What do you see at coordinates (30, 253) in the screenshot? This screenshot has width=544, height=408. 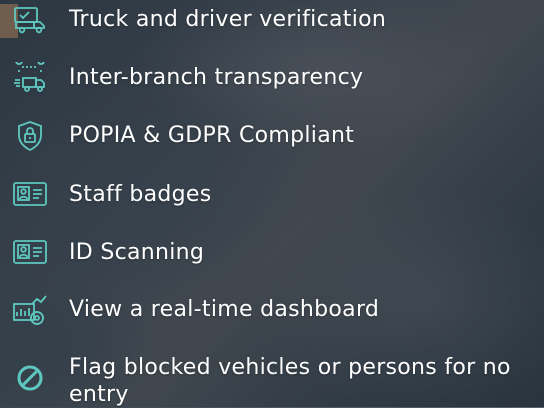 I see `id-card-icon` at bounding box center [30, 253].